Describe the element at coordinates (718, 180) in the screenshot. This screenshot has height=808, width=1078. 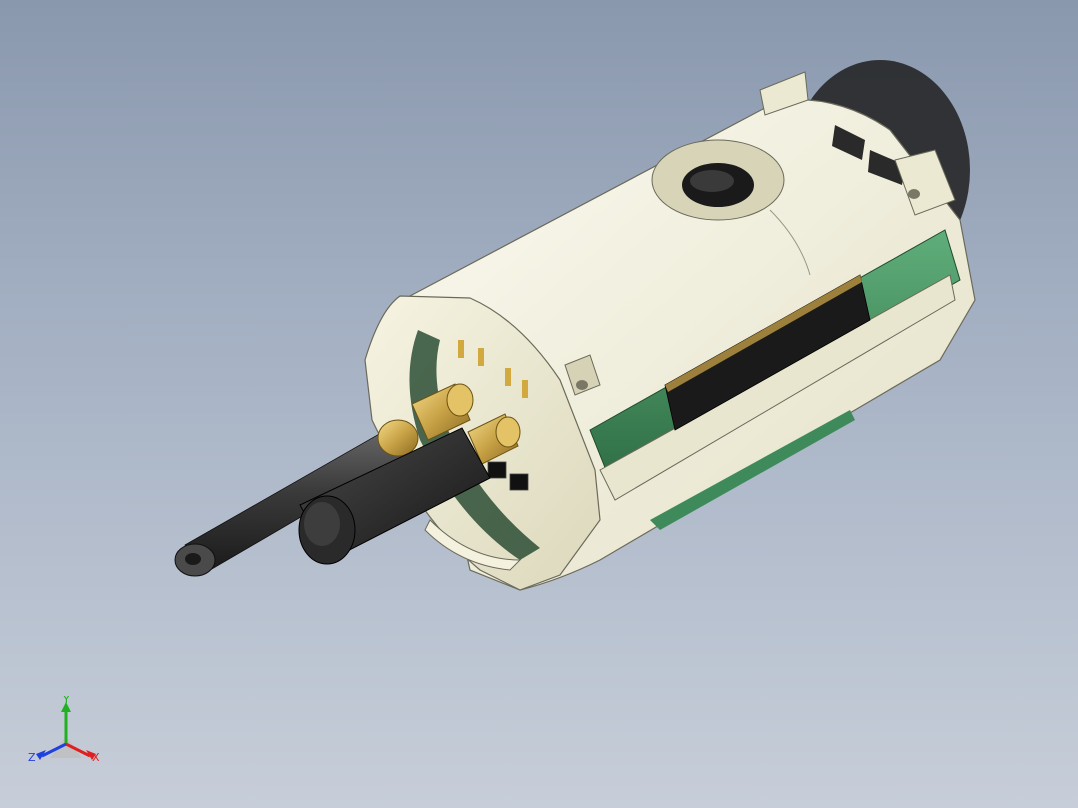
I see `top-port-hole` at that location.